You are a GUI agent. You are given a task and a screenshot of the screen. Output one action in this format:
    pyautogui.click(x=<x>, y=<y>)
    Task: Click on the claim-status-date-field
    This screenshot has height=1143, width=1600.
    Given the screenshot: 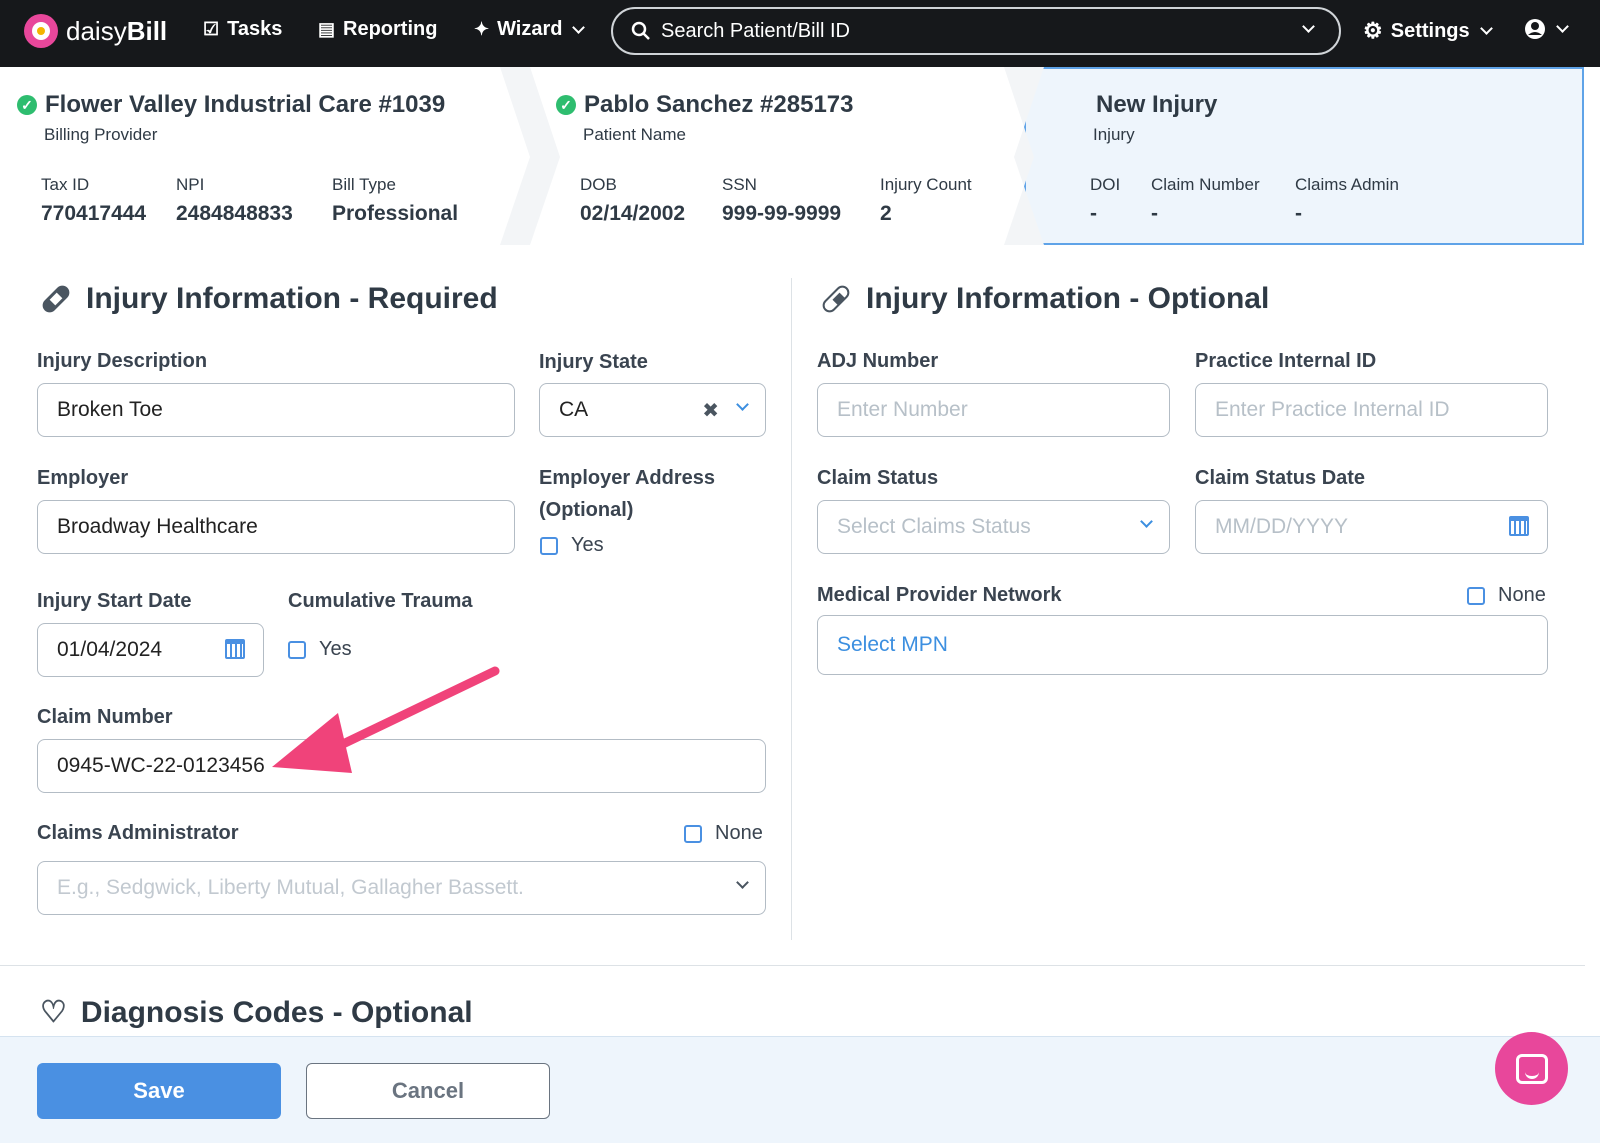 What is the action you would take?
    pyautogui.click(x=1371, y=527)
    